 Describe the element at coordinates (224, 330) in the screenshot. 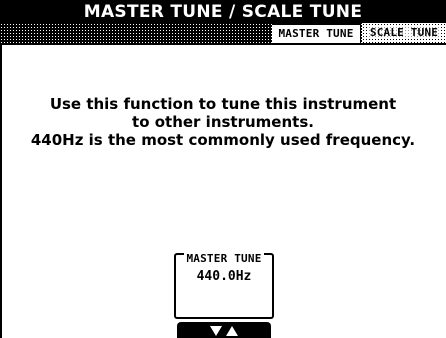

I see `value-adjust-button` at that location.